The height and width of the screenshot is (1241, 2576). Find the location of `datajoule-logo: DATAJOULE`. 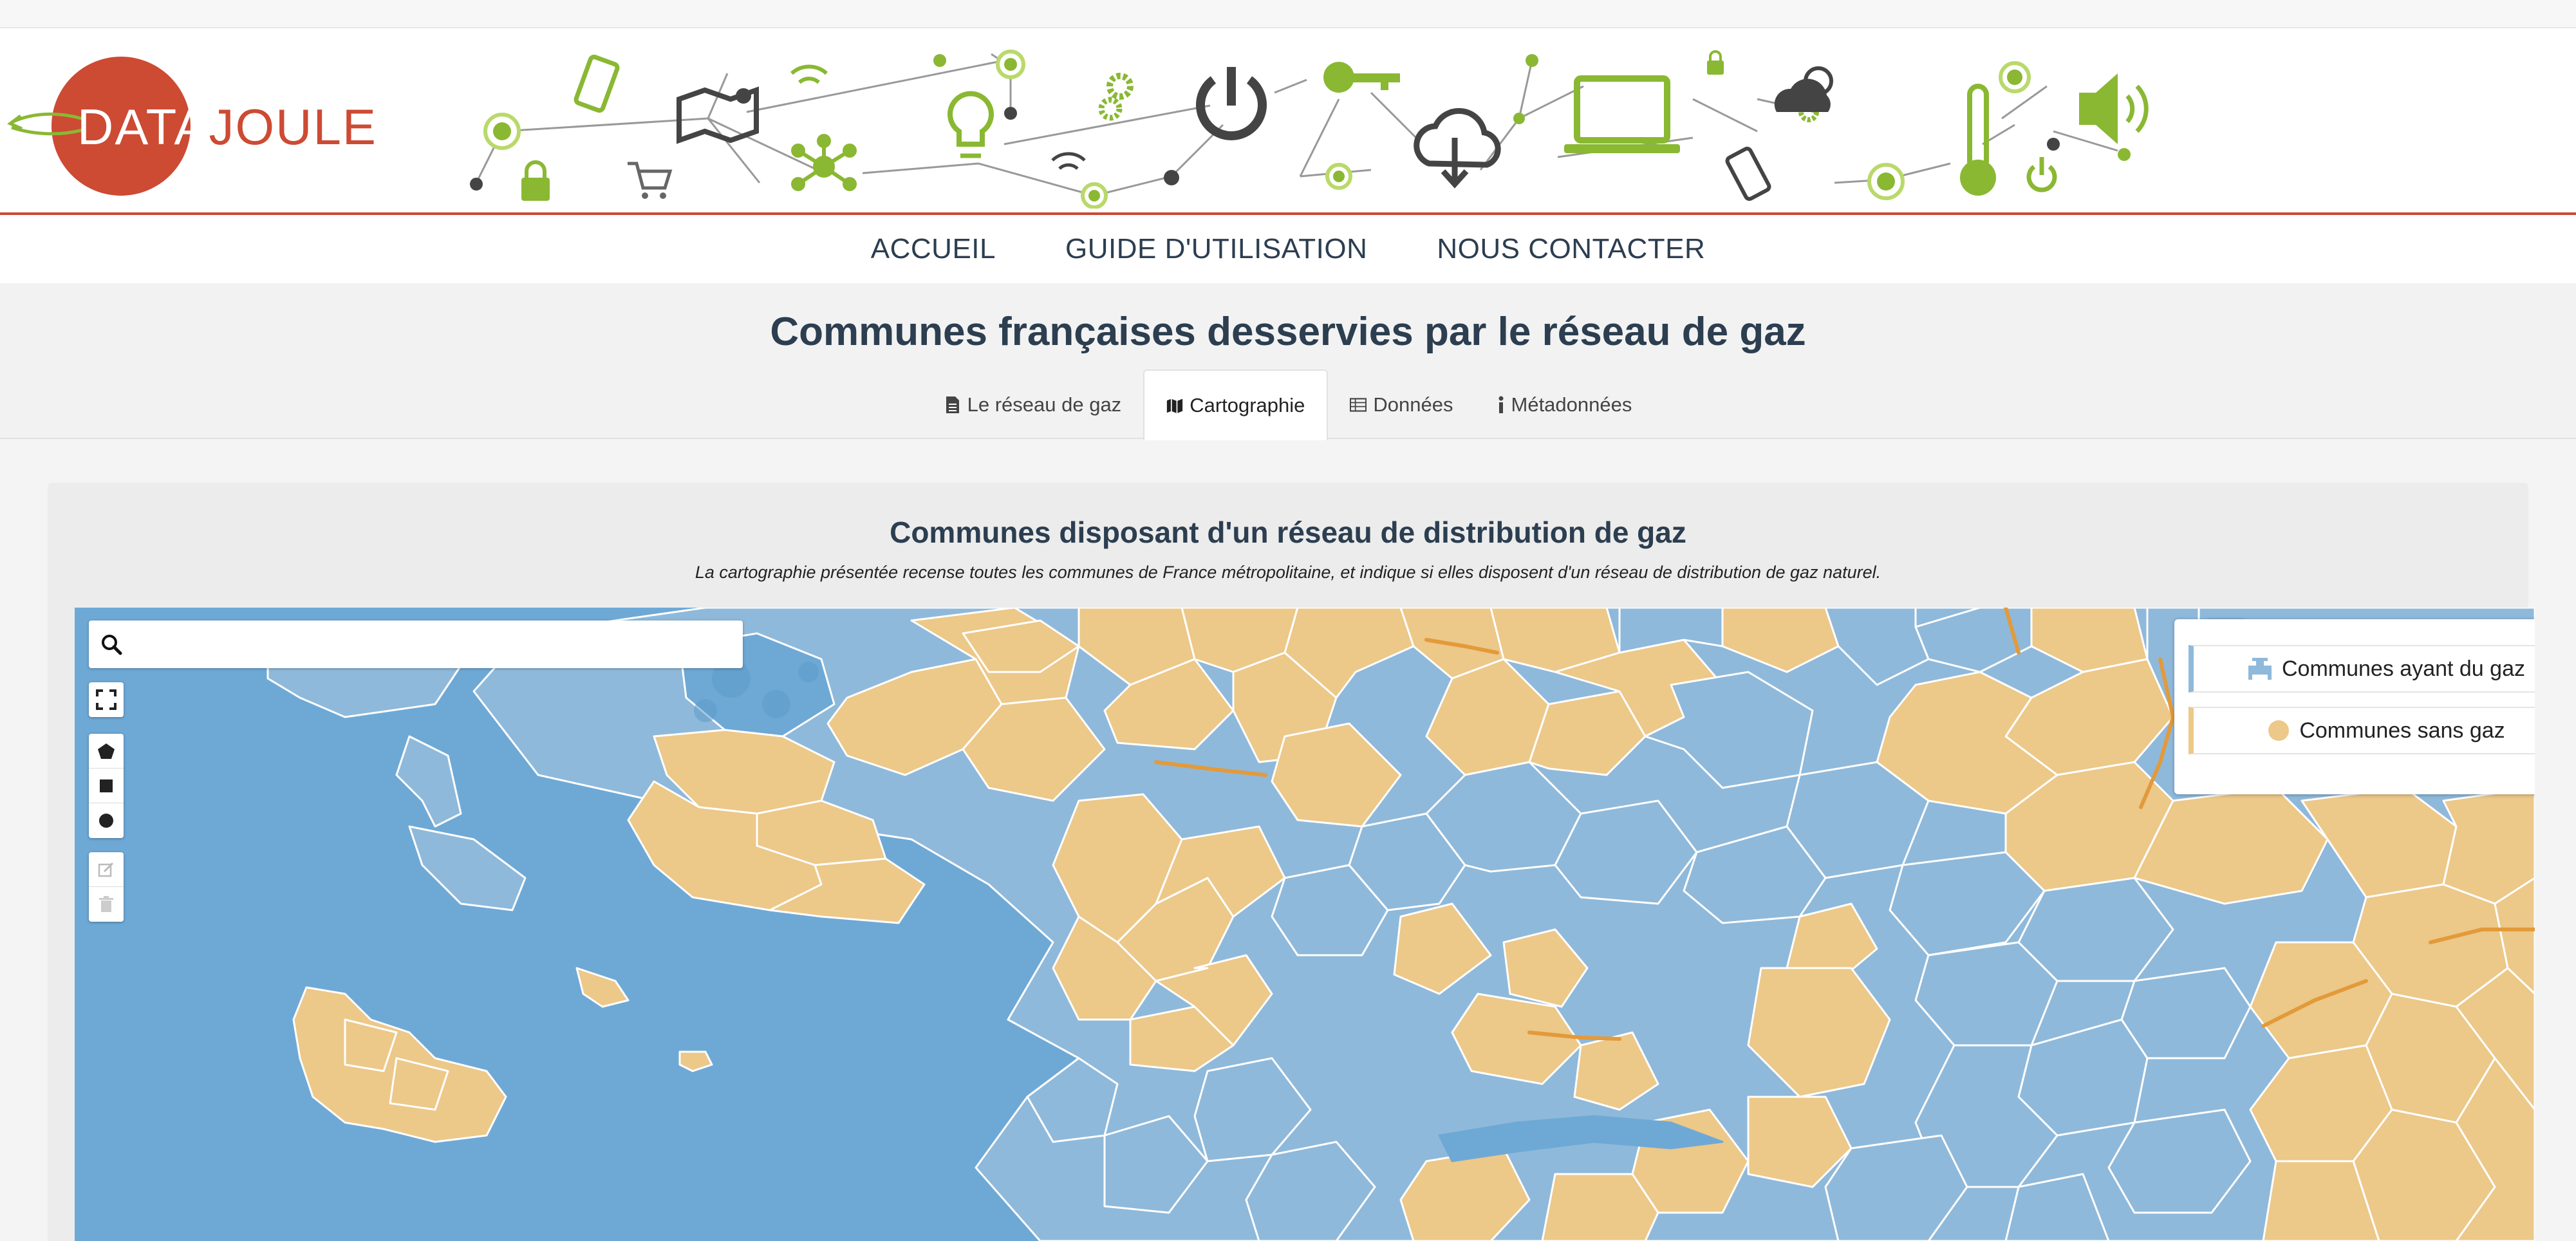

datajoule-logo: DATAJOULE is located at coordinates (188, 122).